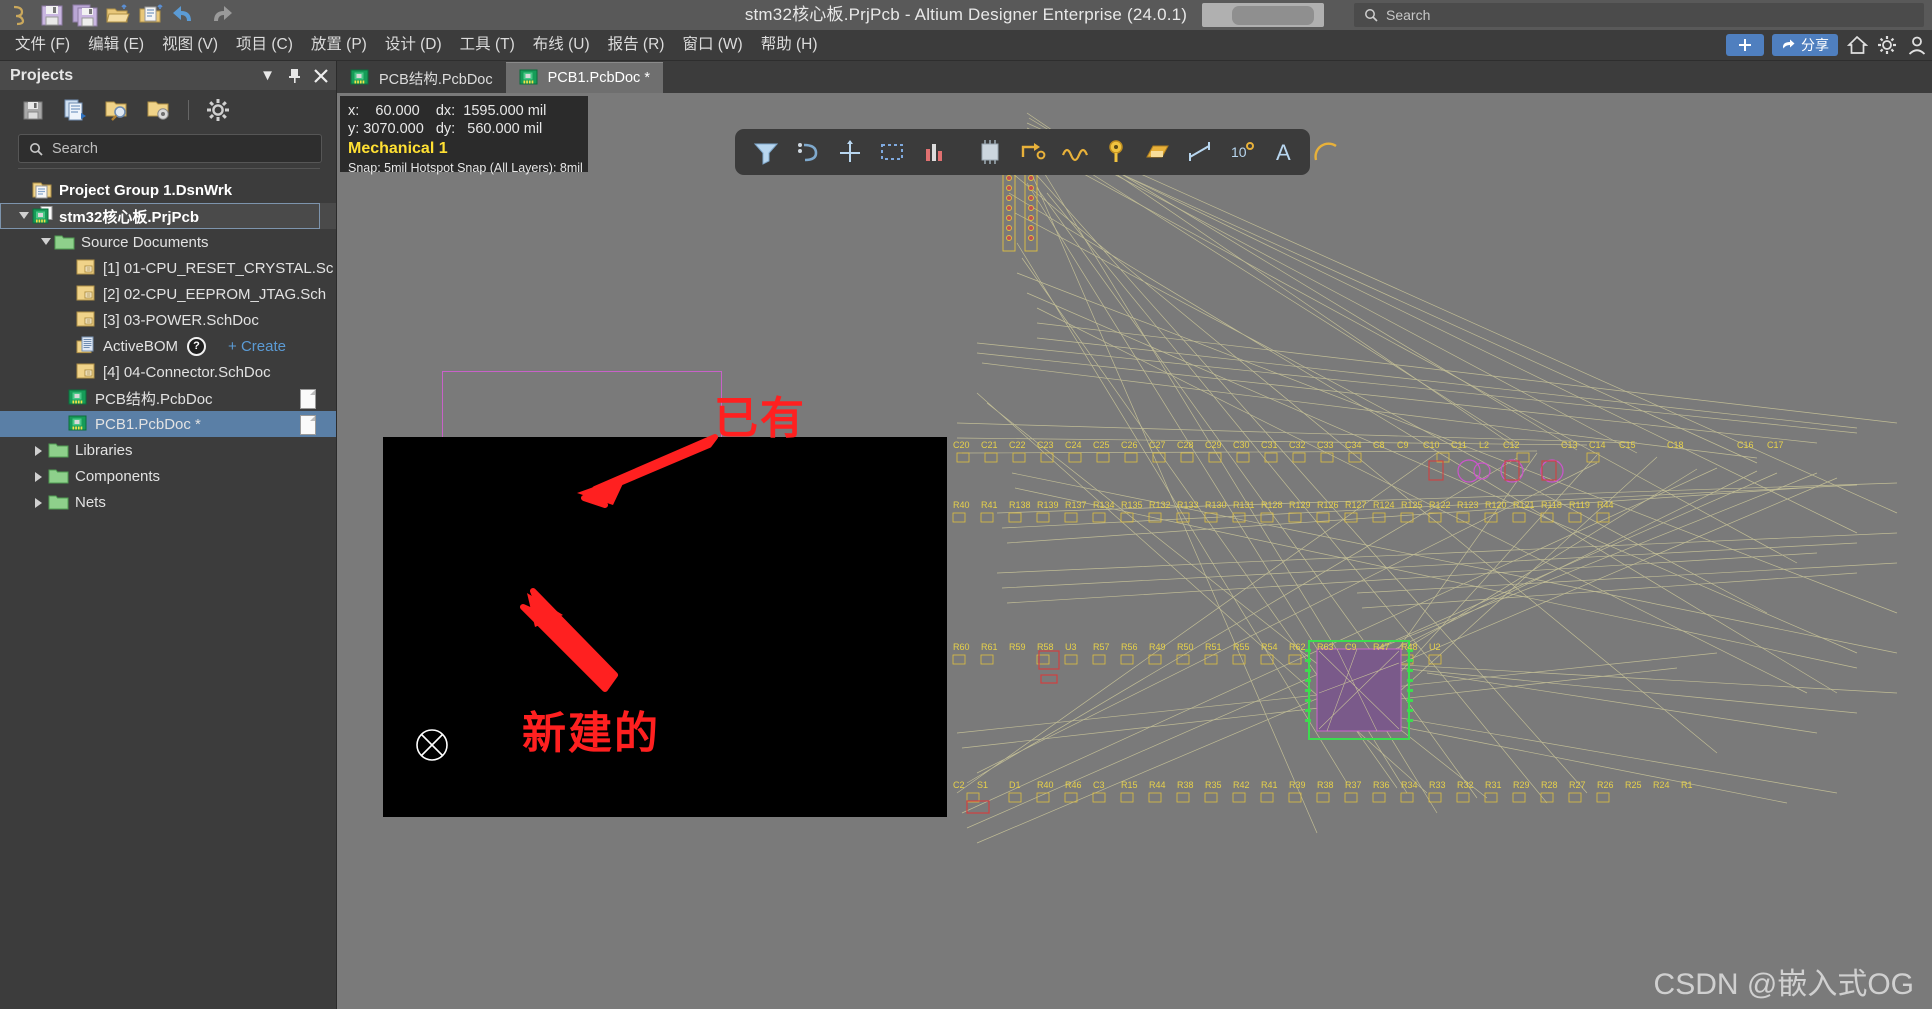 The image size is (1932, 1009). Describe the element at coordinates (1185, 445) in the screenshot. I see `svg-text: C28` at that location.